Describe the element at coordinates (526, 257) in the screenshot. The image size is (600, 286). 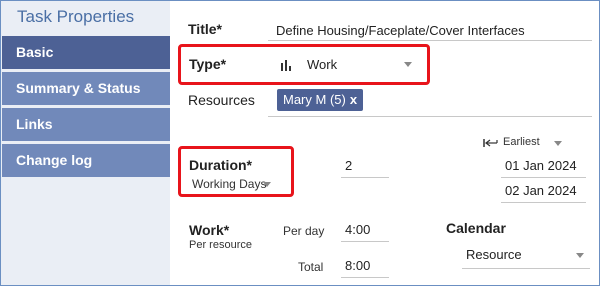
I see `calendar-select: Resource` at that location.